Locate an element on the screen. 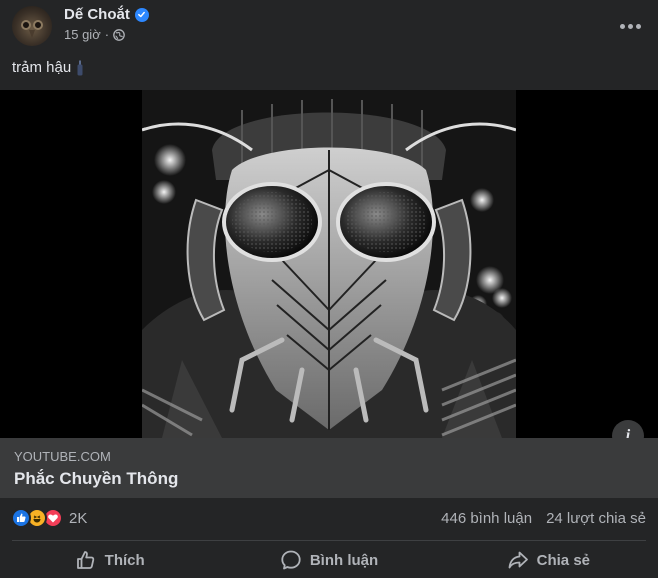 The height and width of the screenshot is (578, 658). post-meta: 15 giờ · is located at coordinates (94, 34).